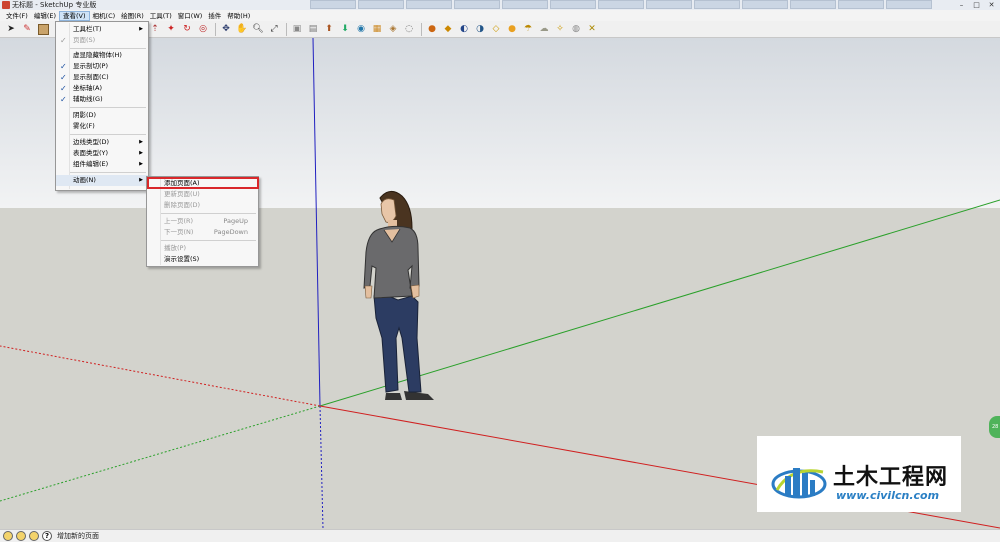 The width and height of the screenshot is (1000, 542). Describe the element at coordinates (74, 15) in the screenshot. I see `menu-view: 查看(V)` at that location.